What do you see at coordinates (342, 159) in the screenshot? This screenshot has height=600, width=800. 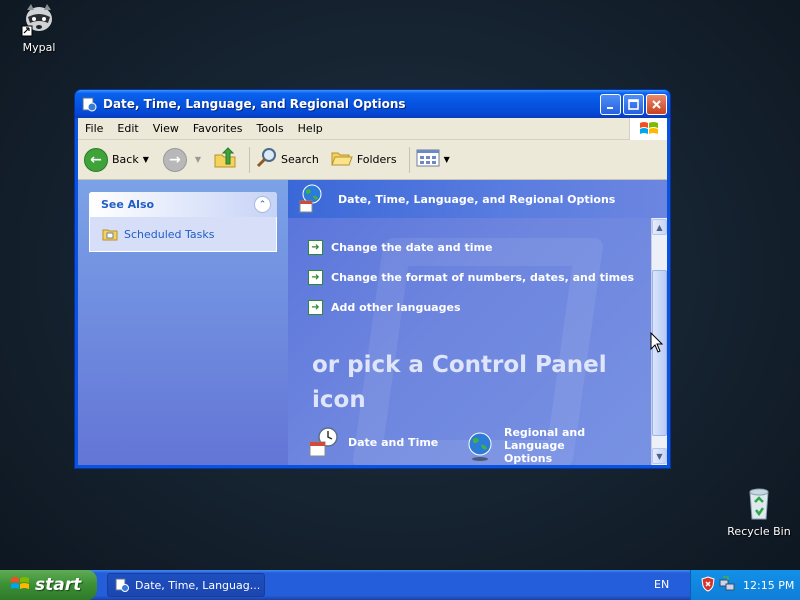 I see `folders-icon` at bounding box center [342, 159].